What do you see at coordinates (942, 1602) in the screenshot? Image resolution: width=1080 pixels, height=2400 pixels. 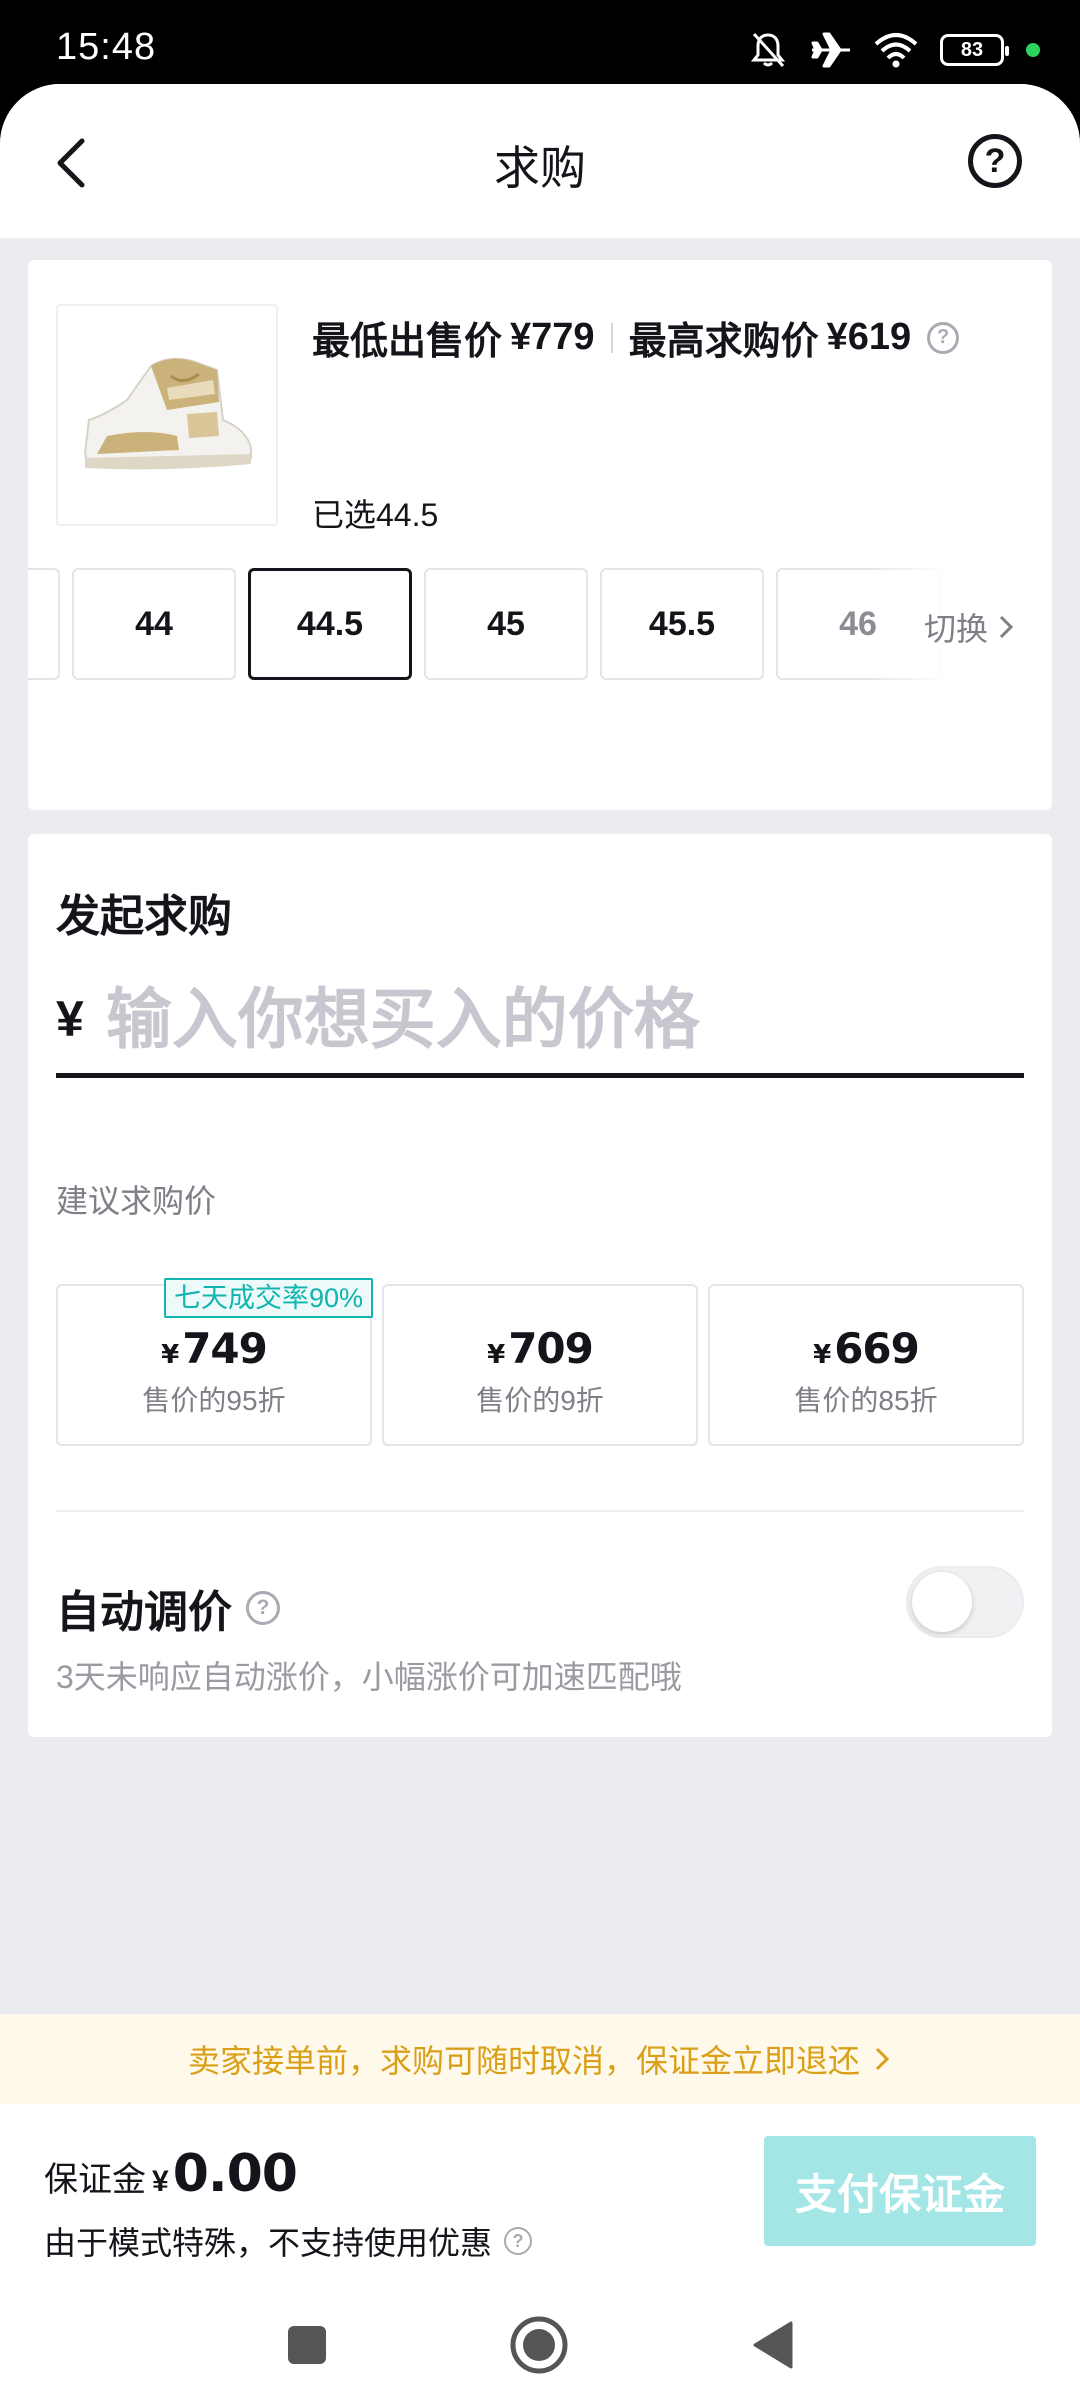 I see `toggle-knob` at bounding box center [942, 1602].